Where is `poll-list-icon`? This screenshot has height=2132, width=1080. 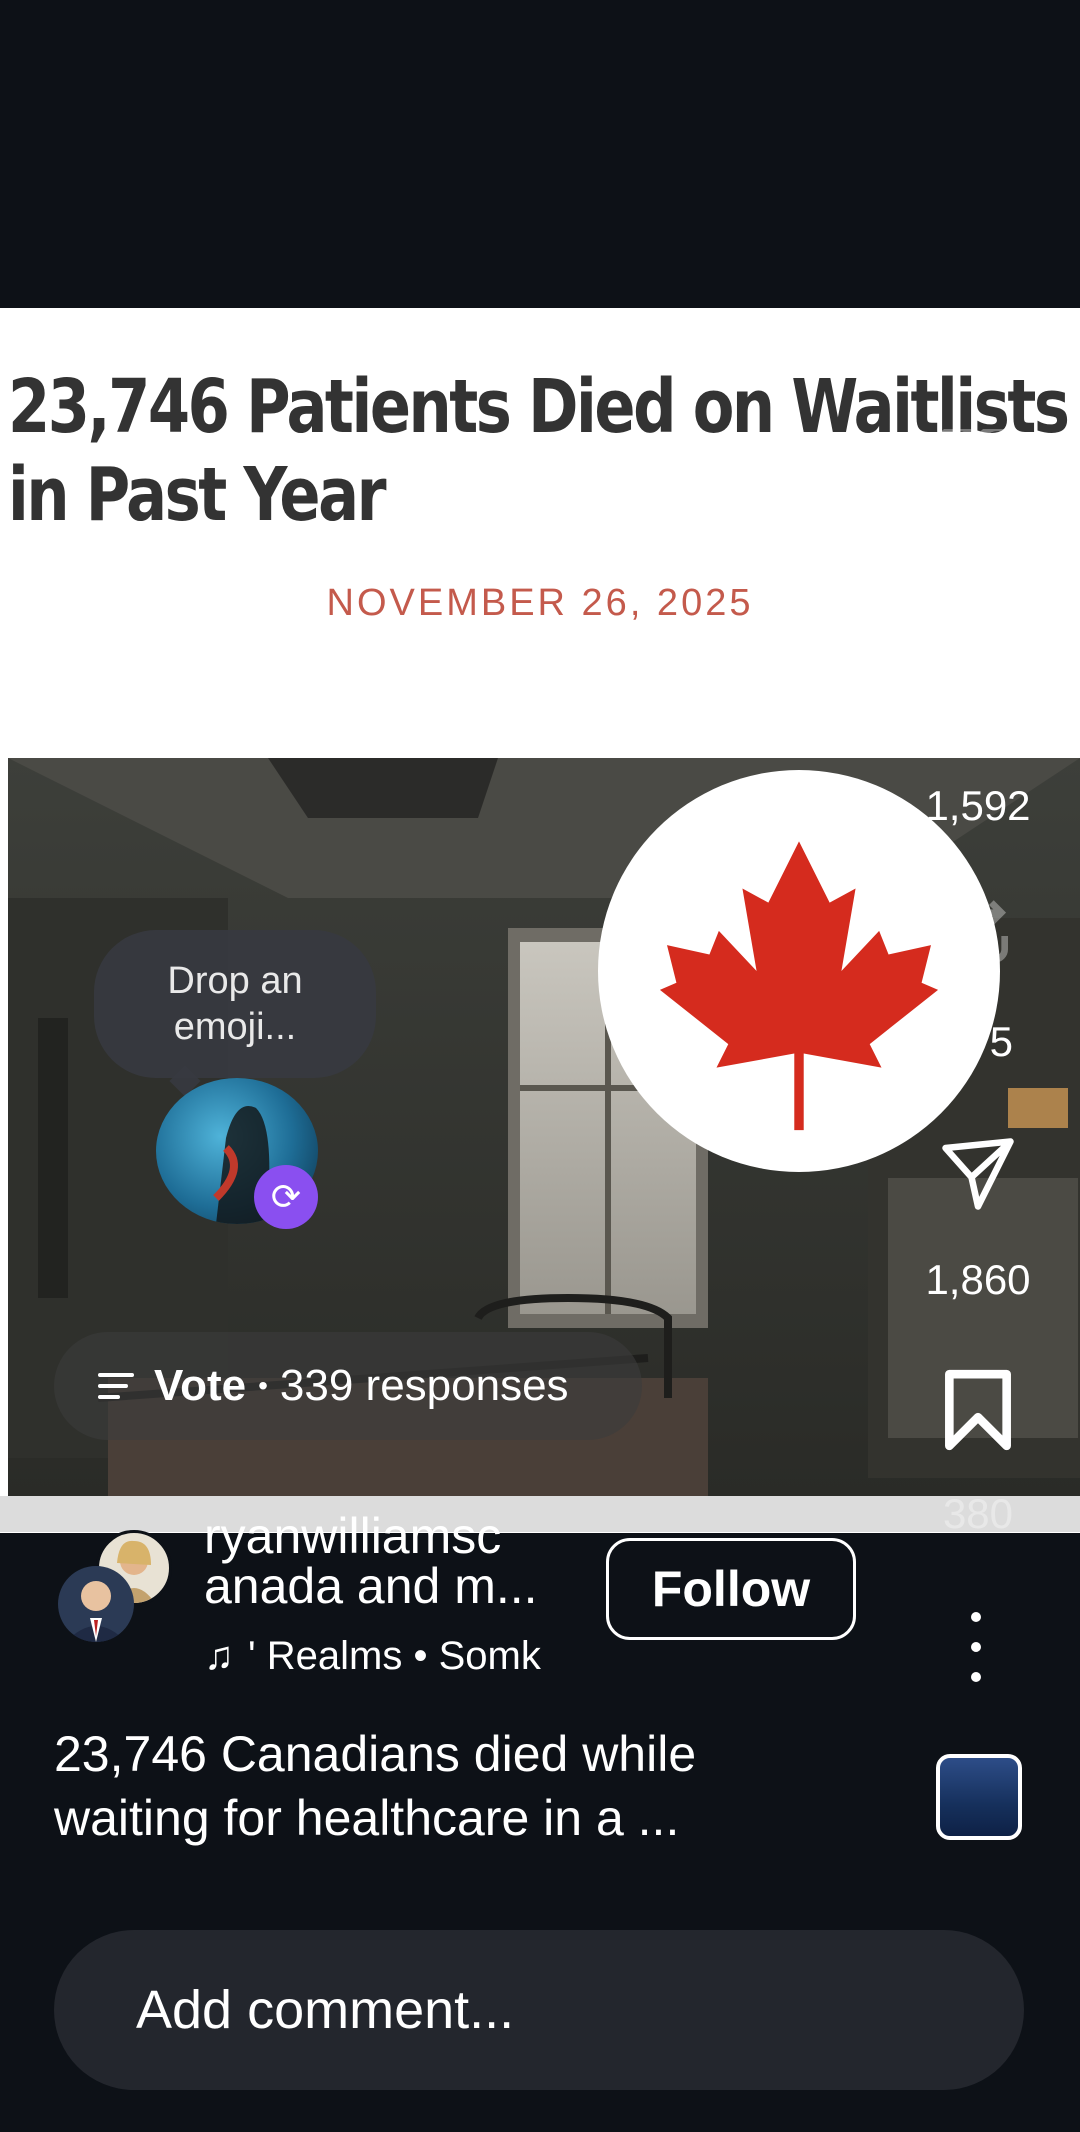 poll-list-icon is located at coordinates (116, 1386).